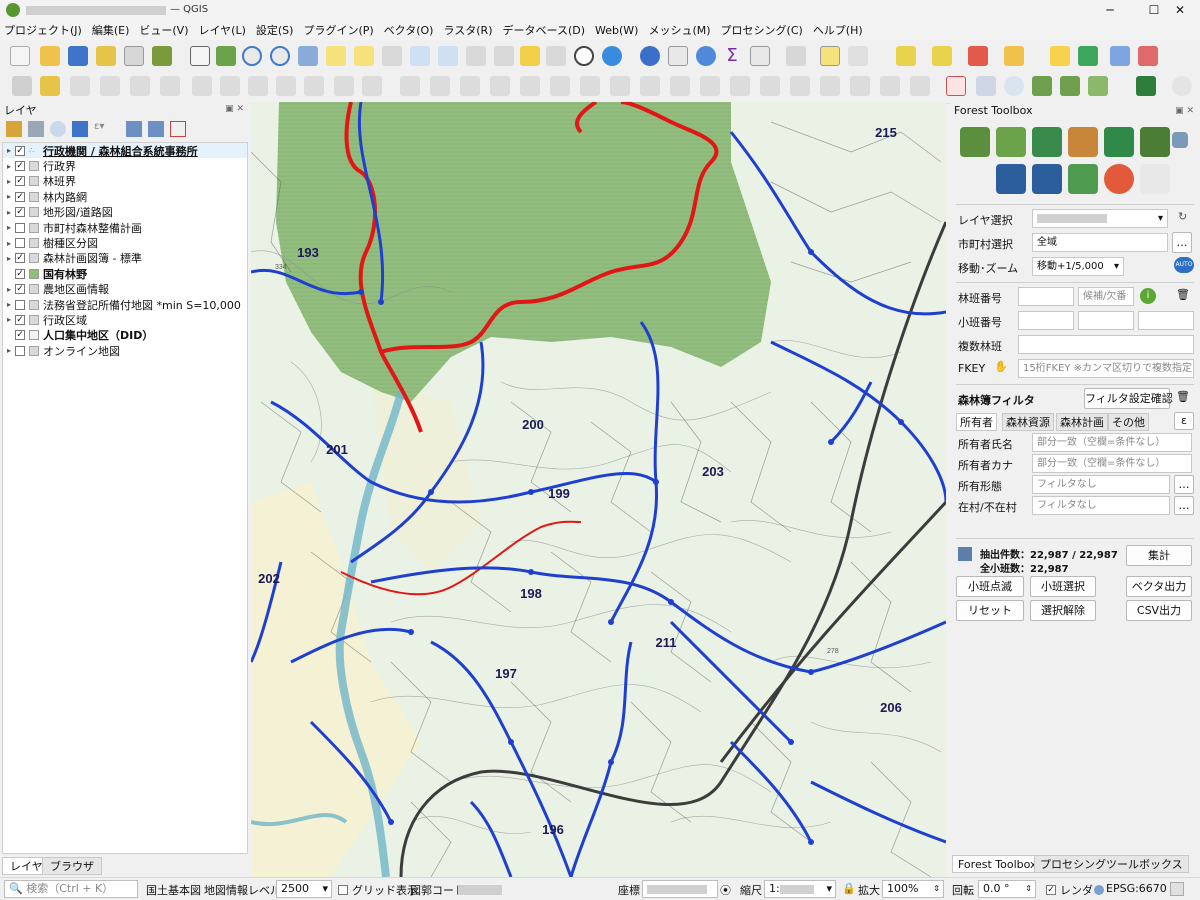  I want to click on layer-row: ▸ ✓ 行政区域, so click(125, 319).